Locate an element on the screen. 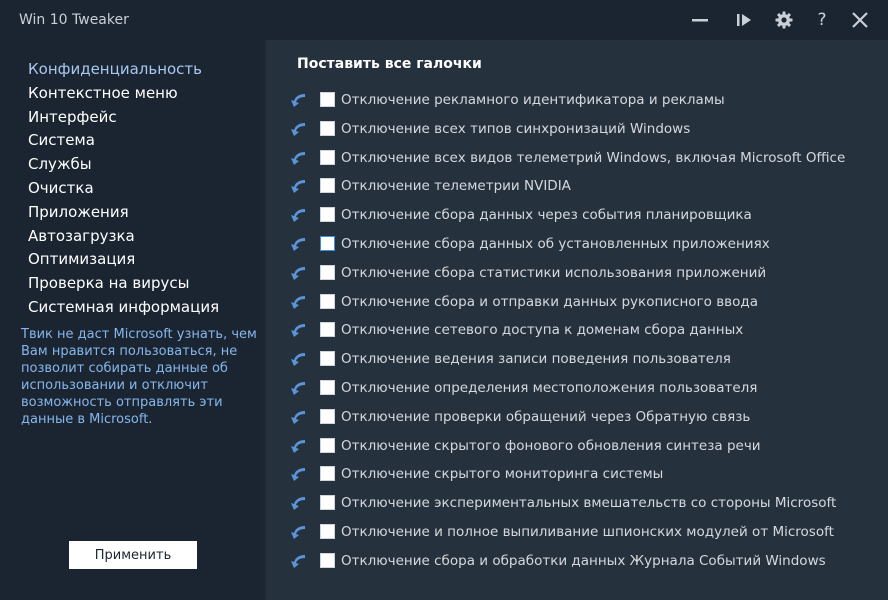 This screenshot has width=888, height=600. sidebar-item-1: Контекстное меню is located at coordinates (103, 93).